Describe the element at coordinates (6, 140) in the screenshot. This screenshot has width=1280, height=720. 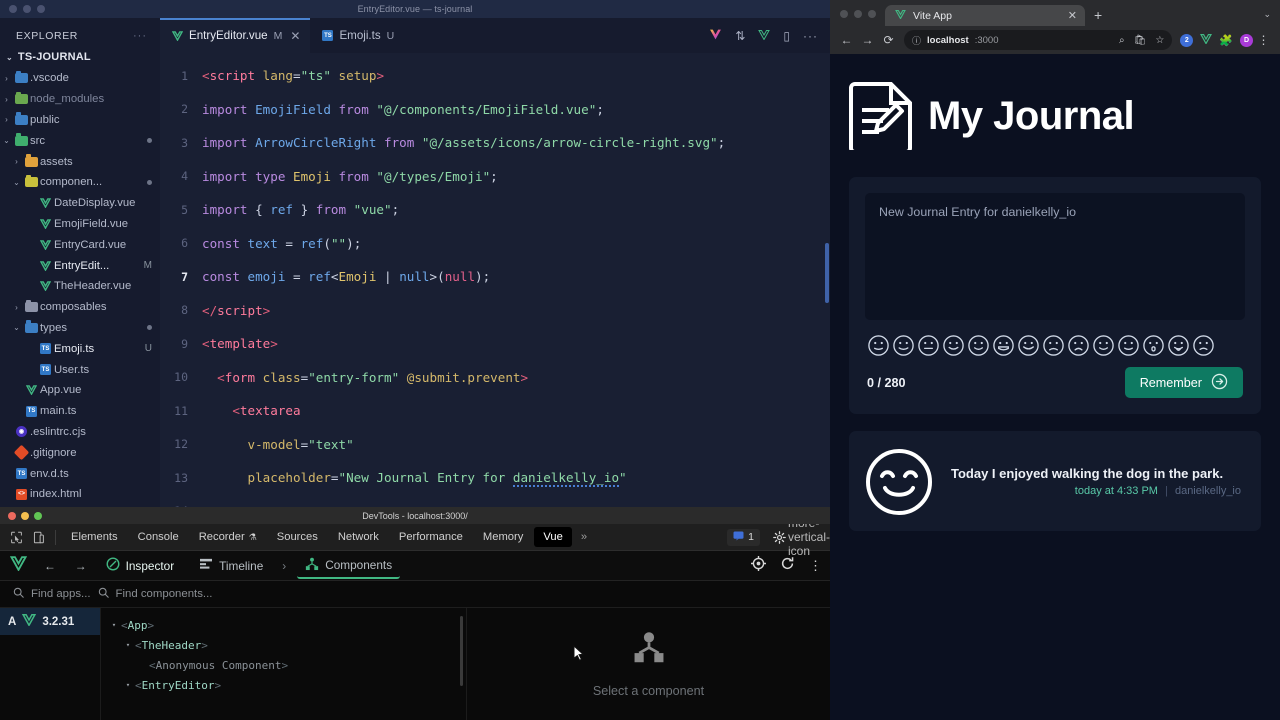
I see `chevron-icon: ⌄` at that location.